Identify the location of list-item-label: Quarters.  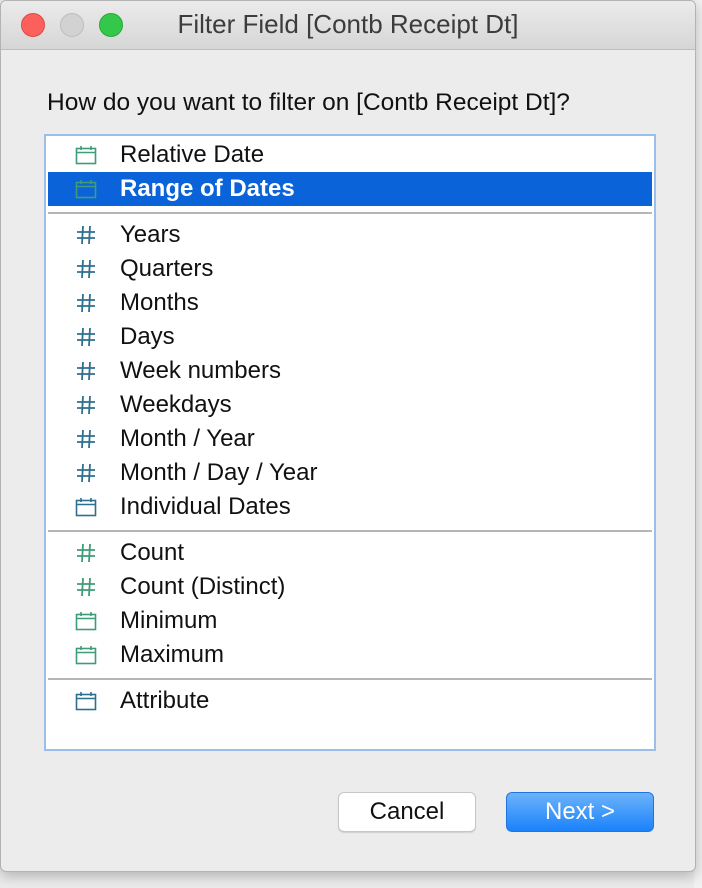
(167, 268).